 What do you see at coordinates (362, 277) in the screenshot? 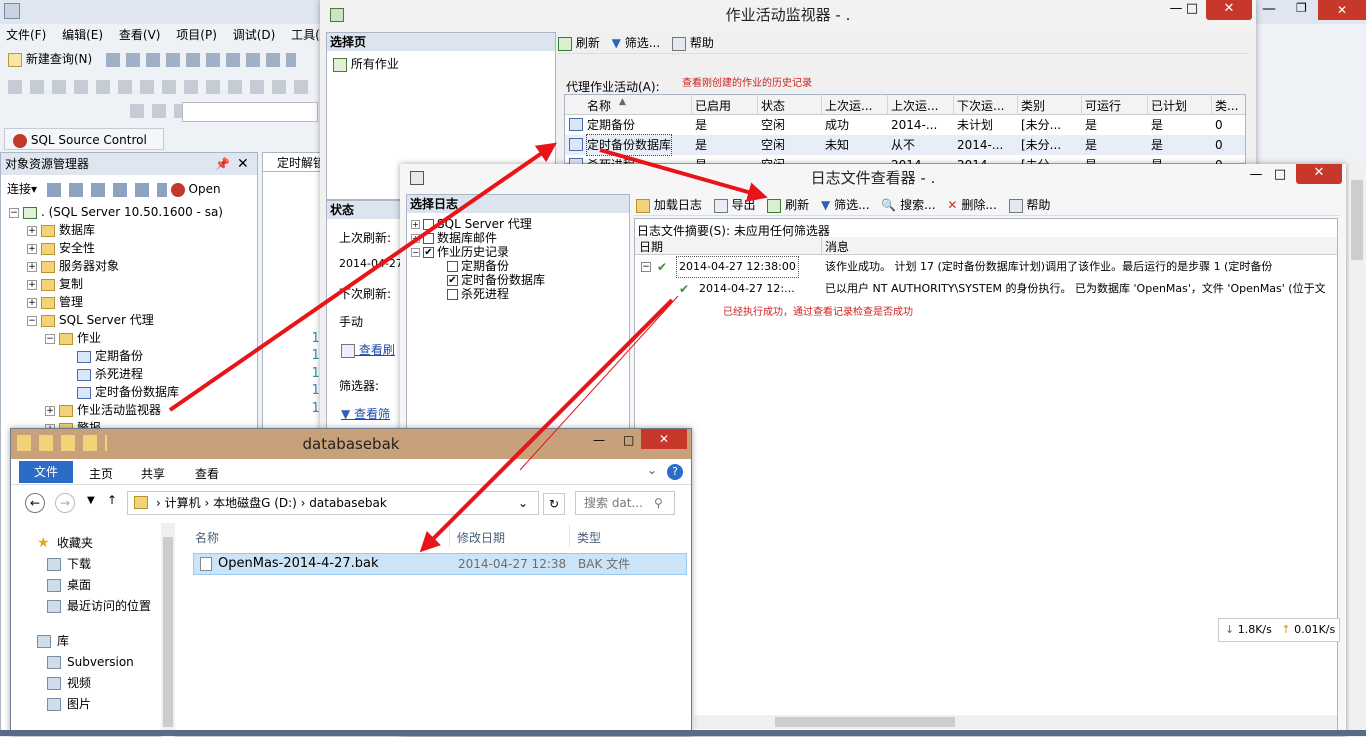
I see `arrow-tree-to-monitor` at bounding box center [362, 277].